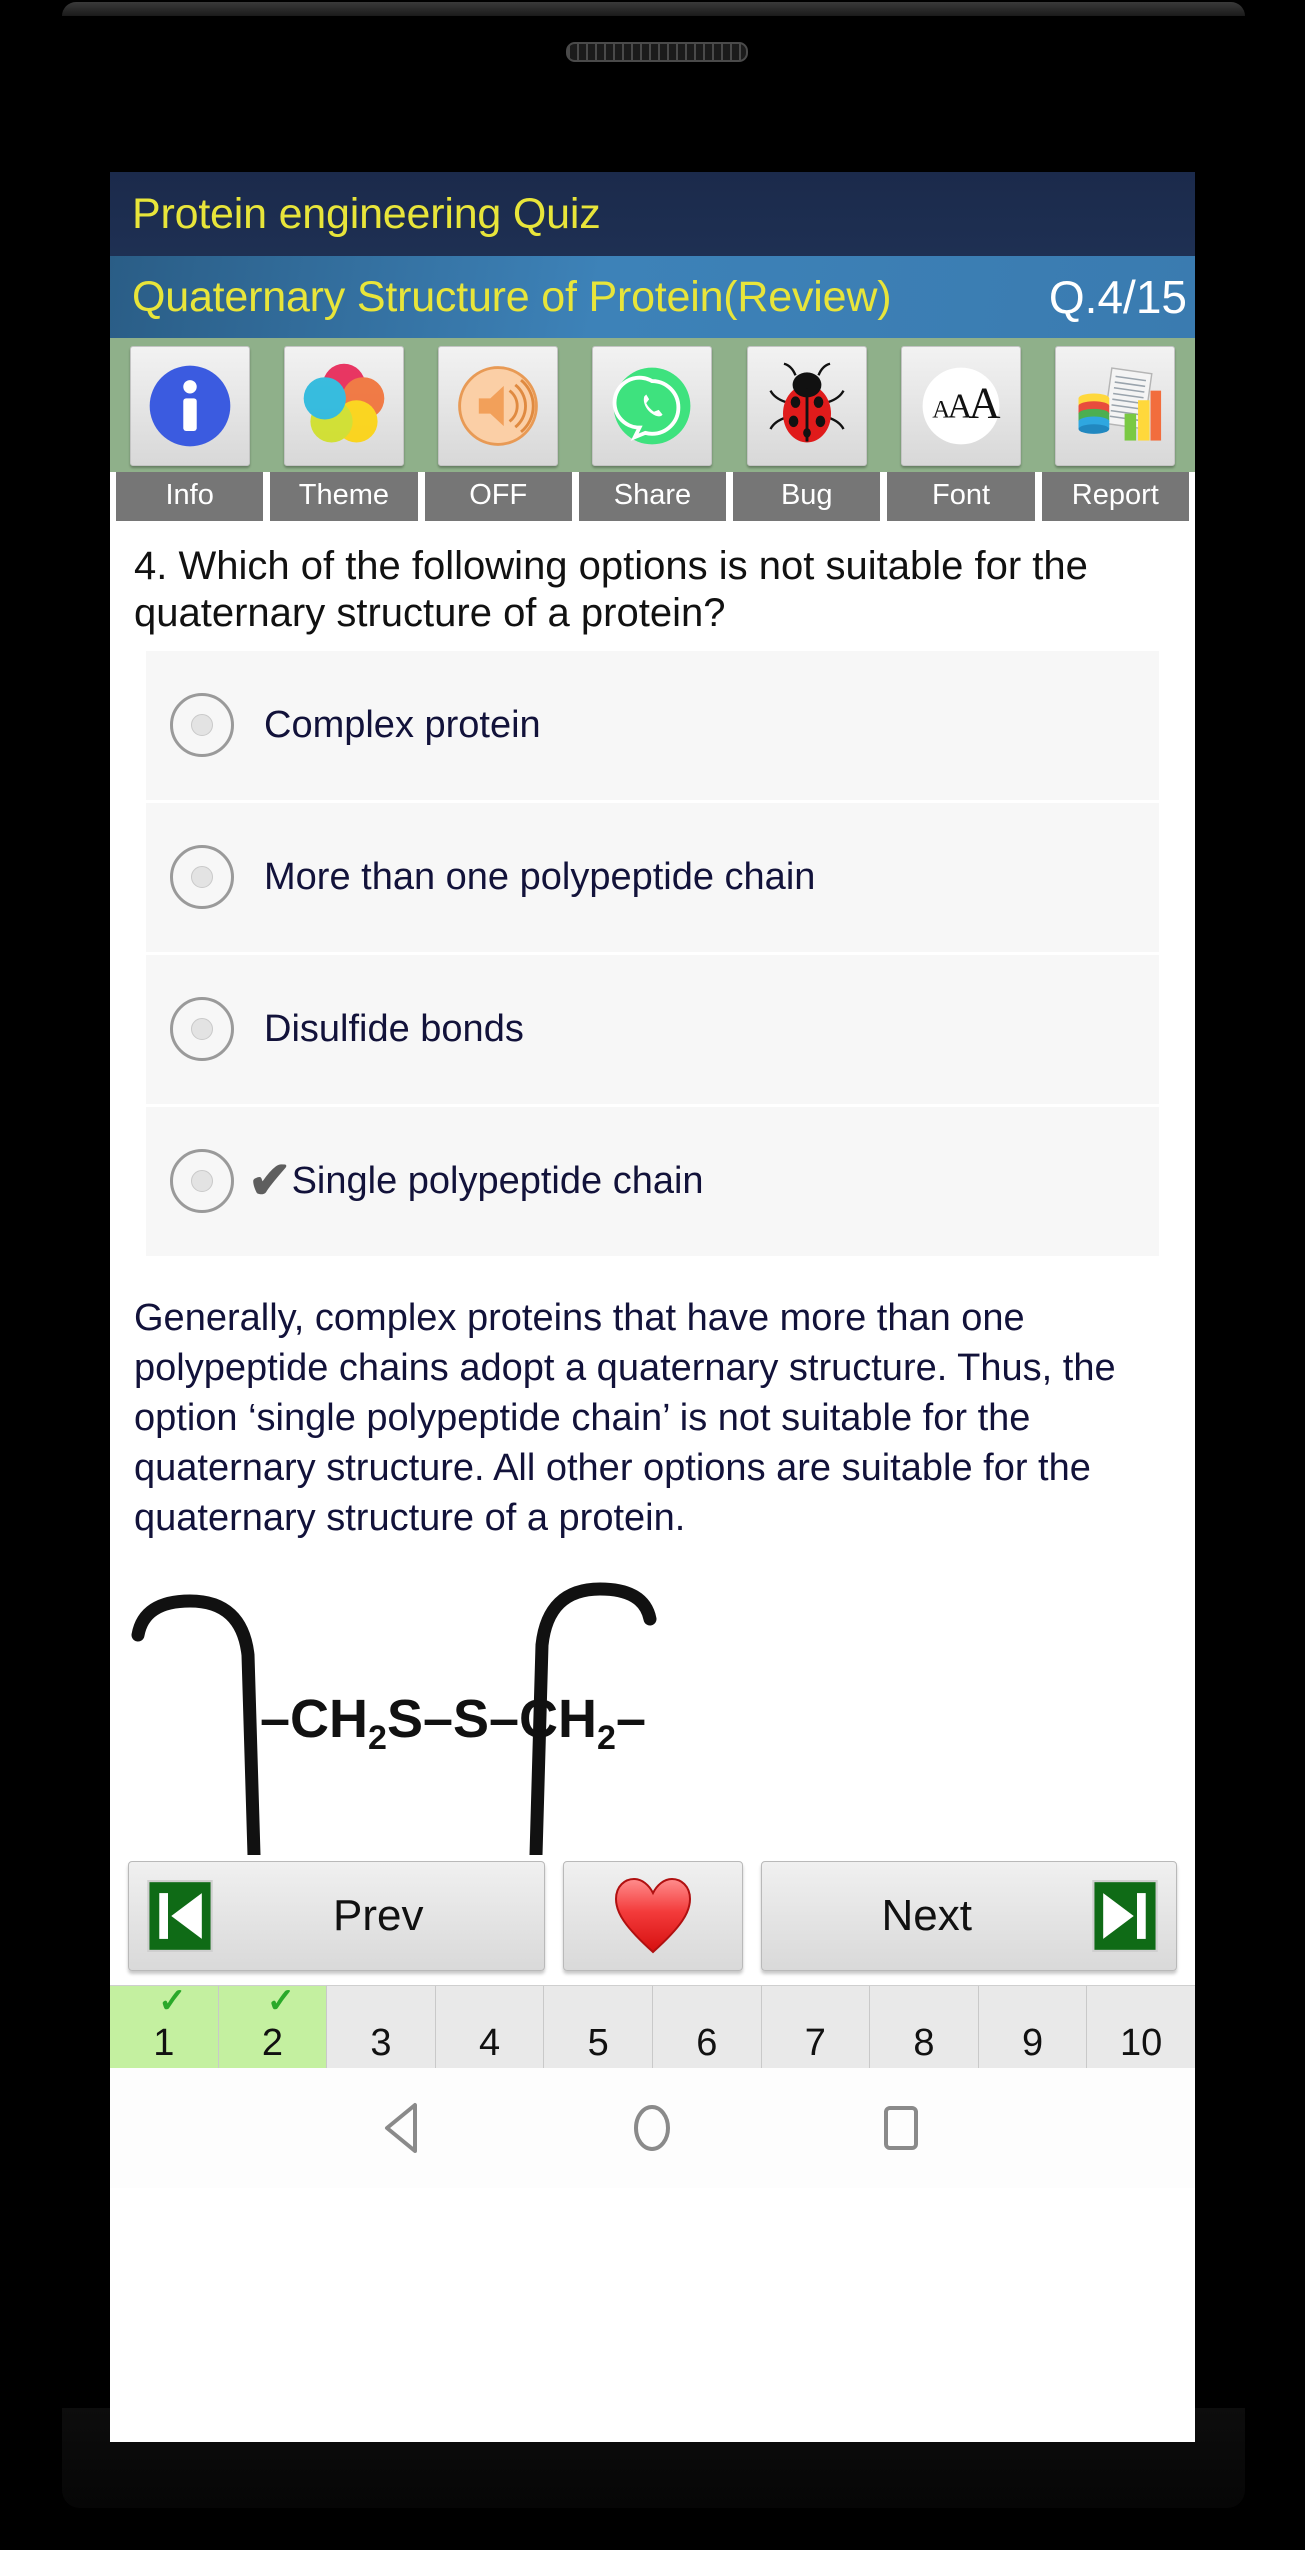 The image size is (1305, 2550). What do you see at coordinates (1115, 496) in the screenshot?
I see `toolbar-label-report: Report` at bounding box center [1115, 496].